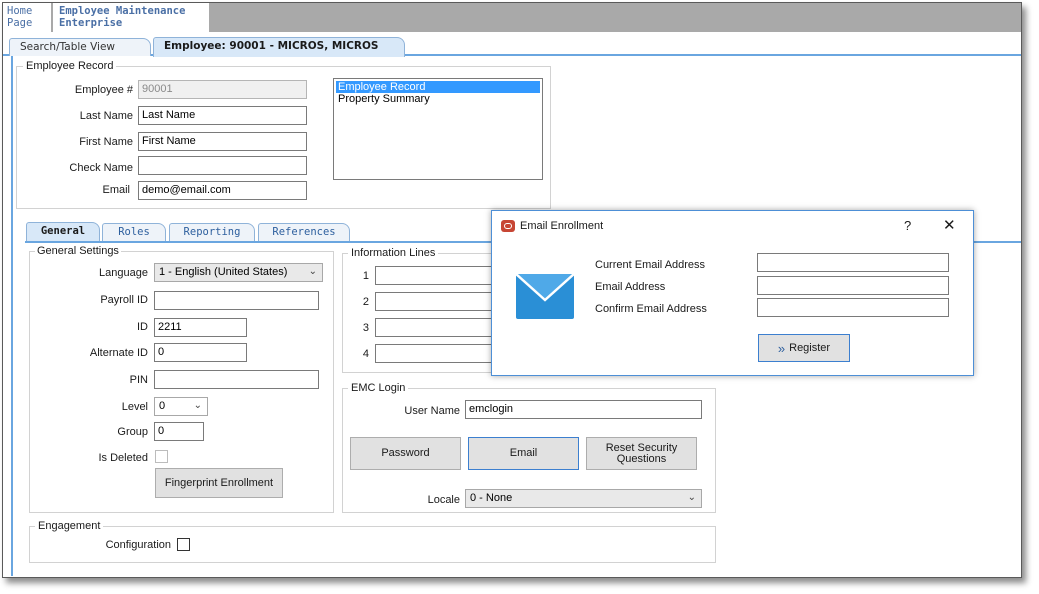 Image resolution: width=1039 pixels, height=594 pixels. I want to click on email-address-label: Email Address, so click(630, 287).